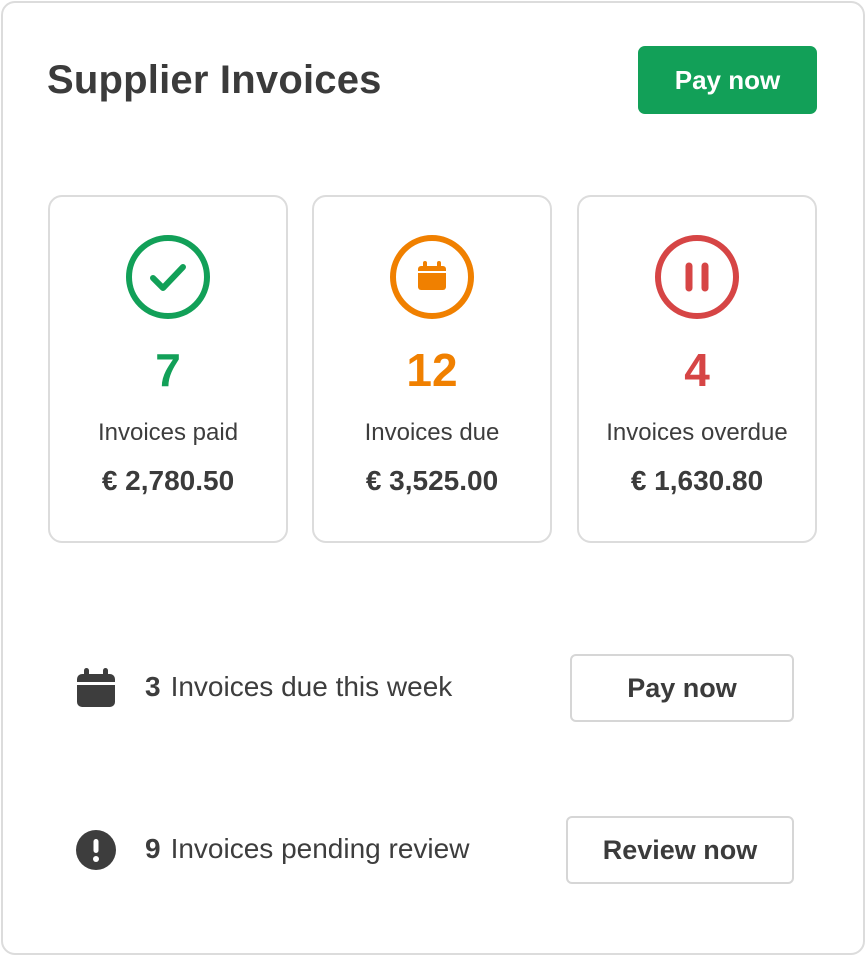 The height and width of the screenshot is (956, 866). What do you see at coordinates (168, 432) in the screenshot?
I see `stat-label: Invoices paid` at bounding box center [168, 432].